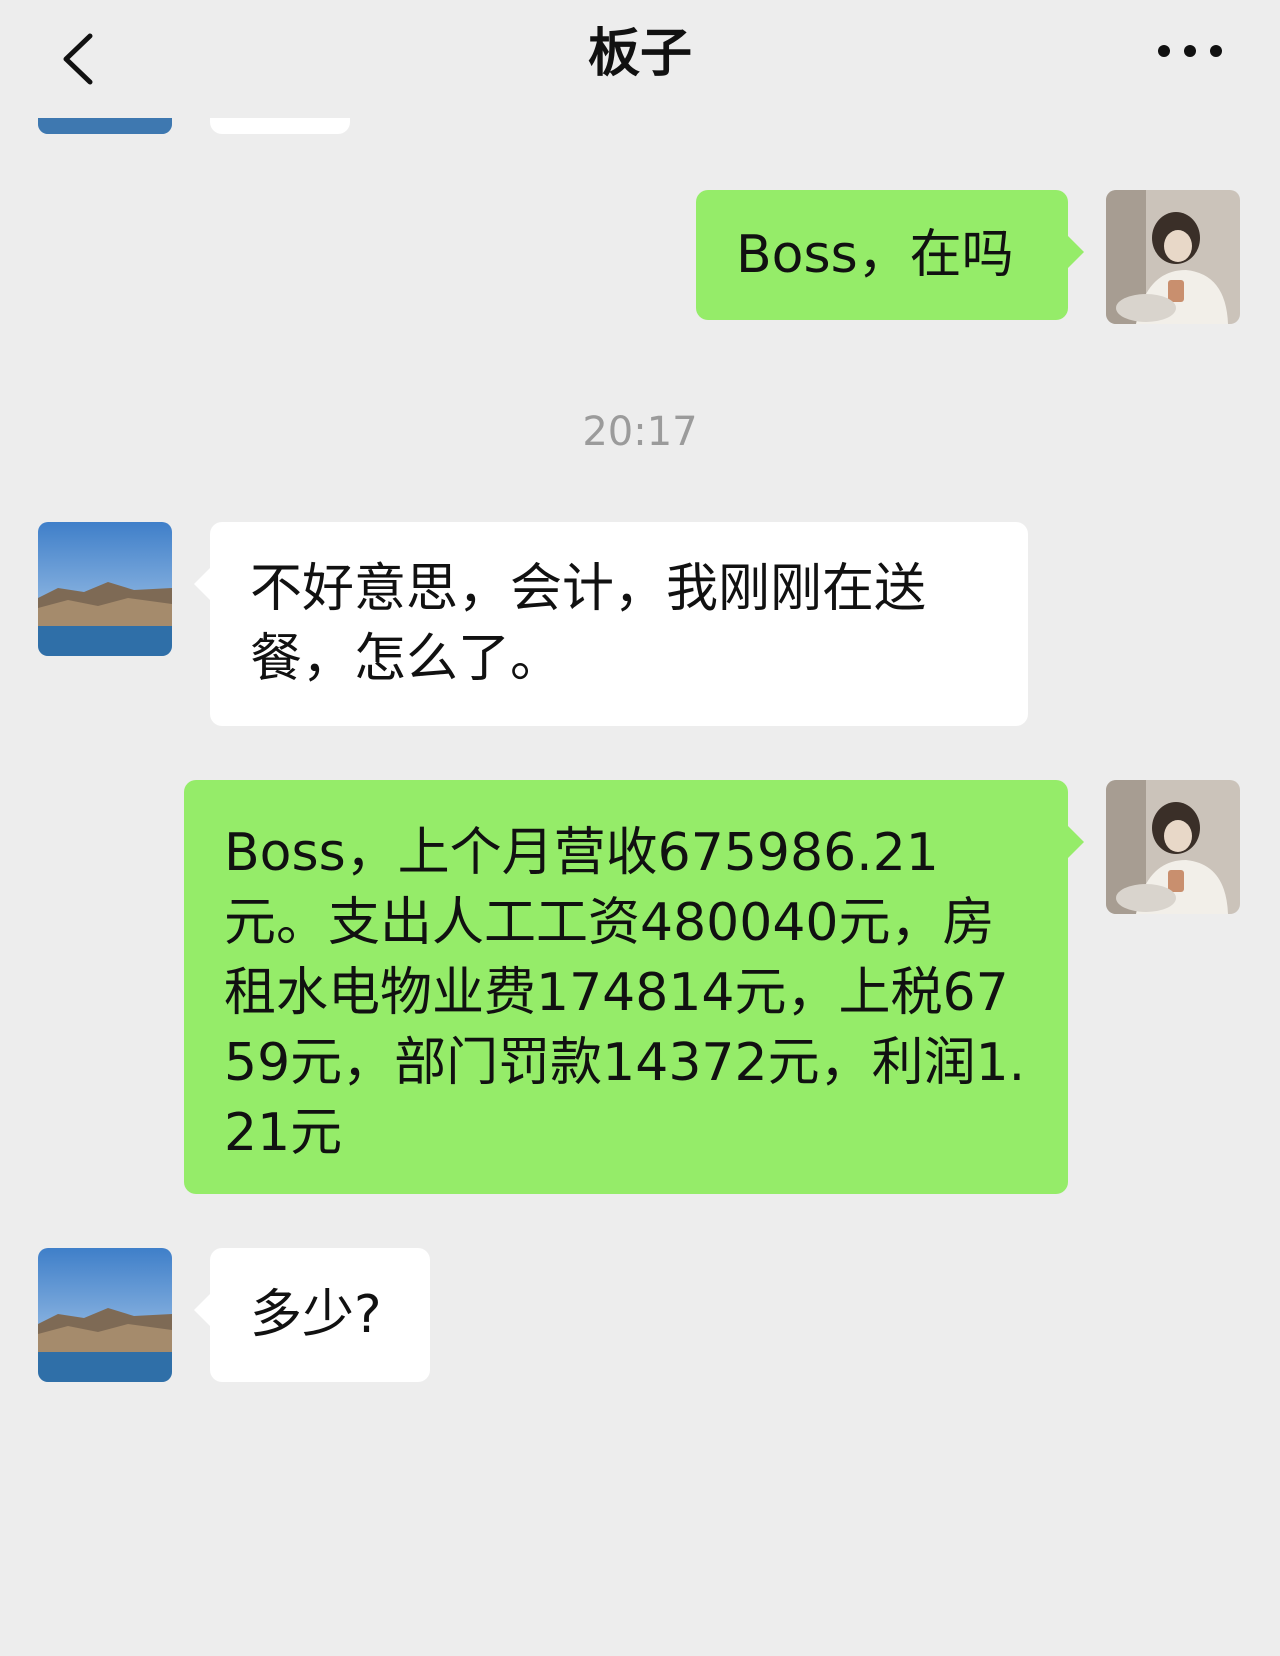 The width and height of the screenshot is (1280, 1656). I want to click on more-button, so click(1190, 51).